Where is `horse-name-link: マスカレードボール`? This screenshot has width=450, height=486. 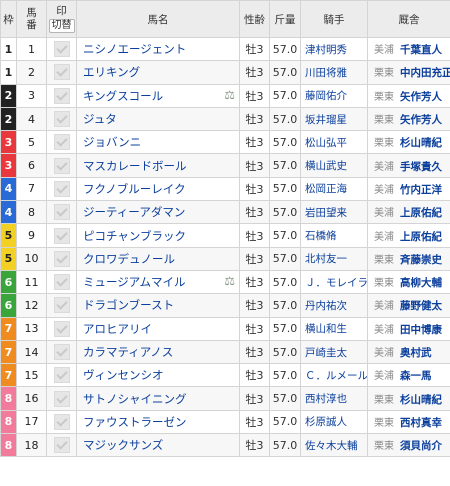
horse-name-link: マスカレードボール is located at coordinates (135, 166).